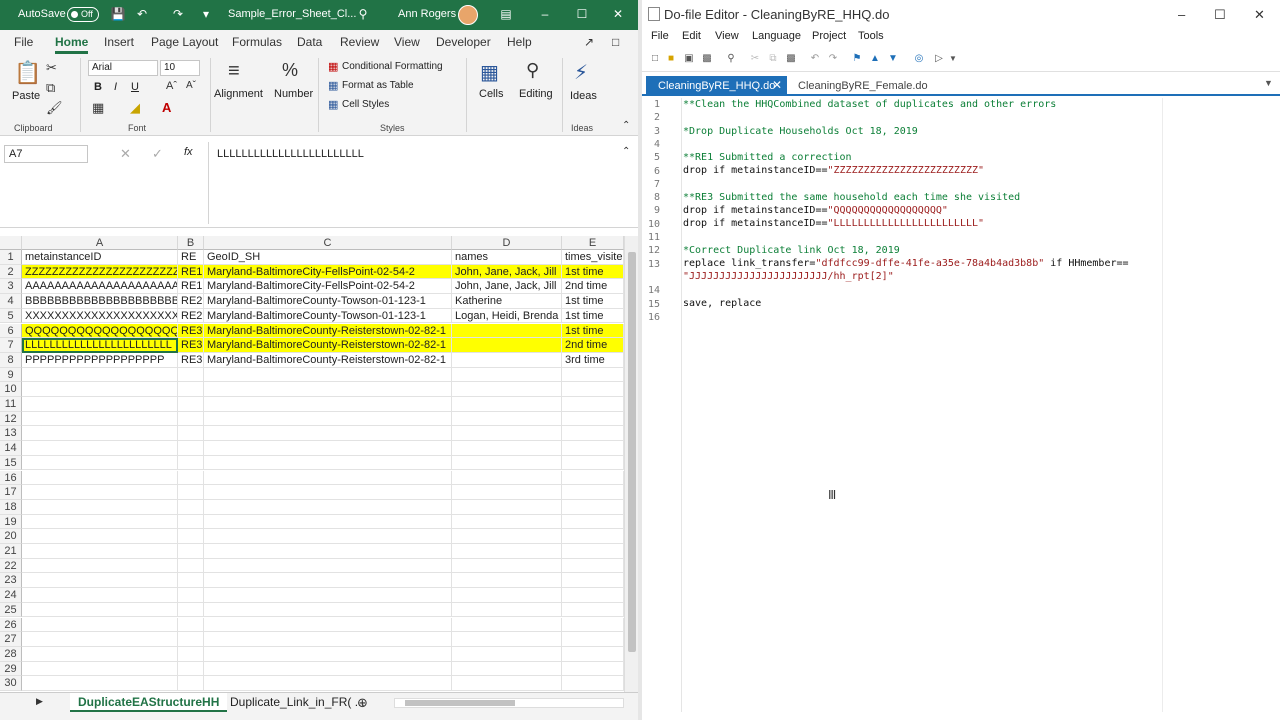 This screenshot has height=720, width=1280. I want to click on row-header: 7, so click(11, 345).